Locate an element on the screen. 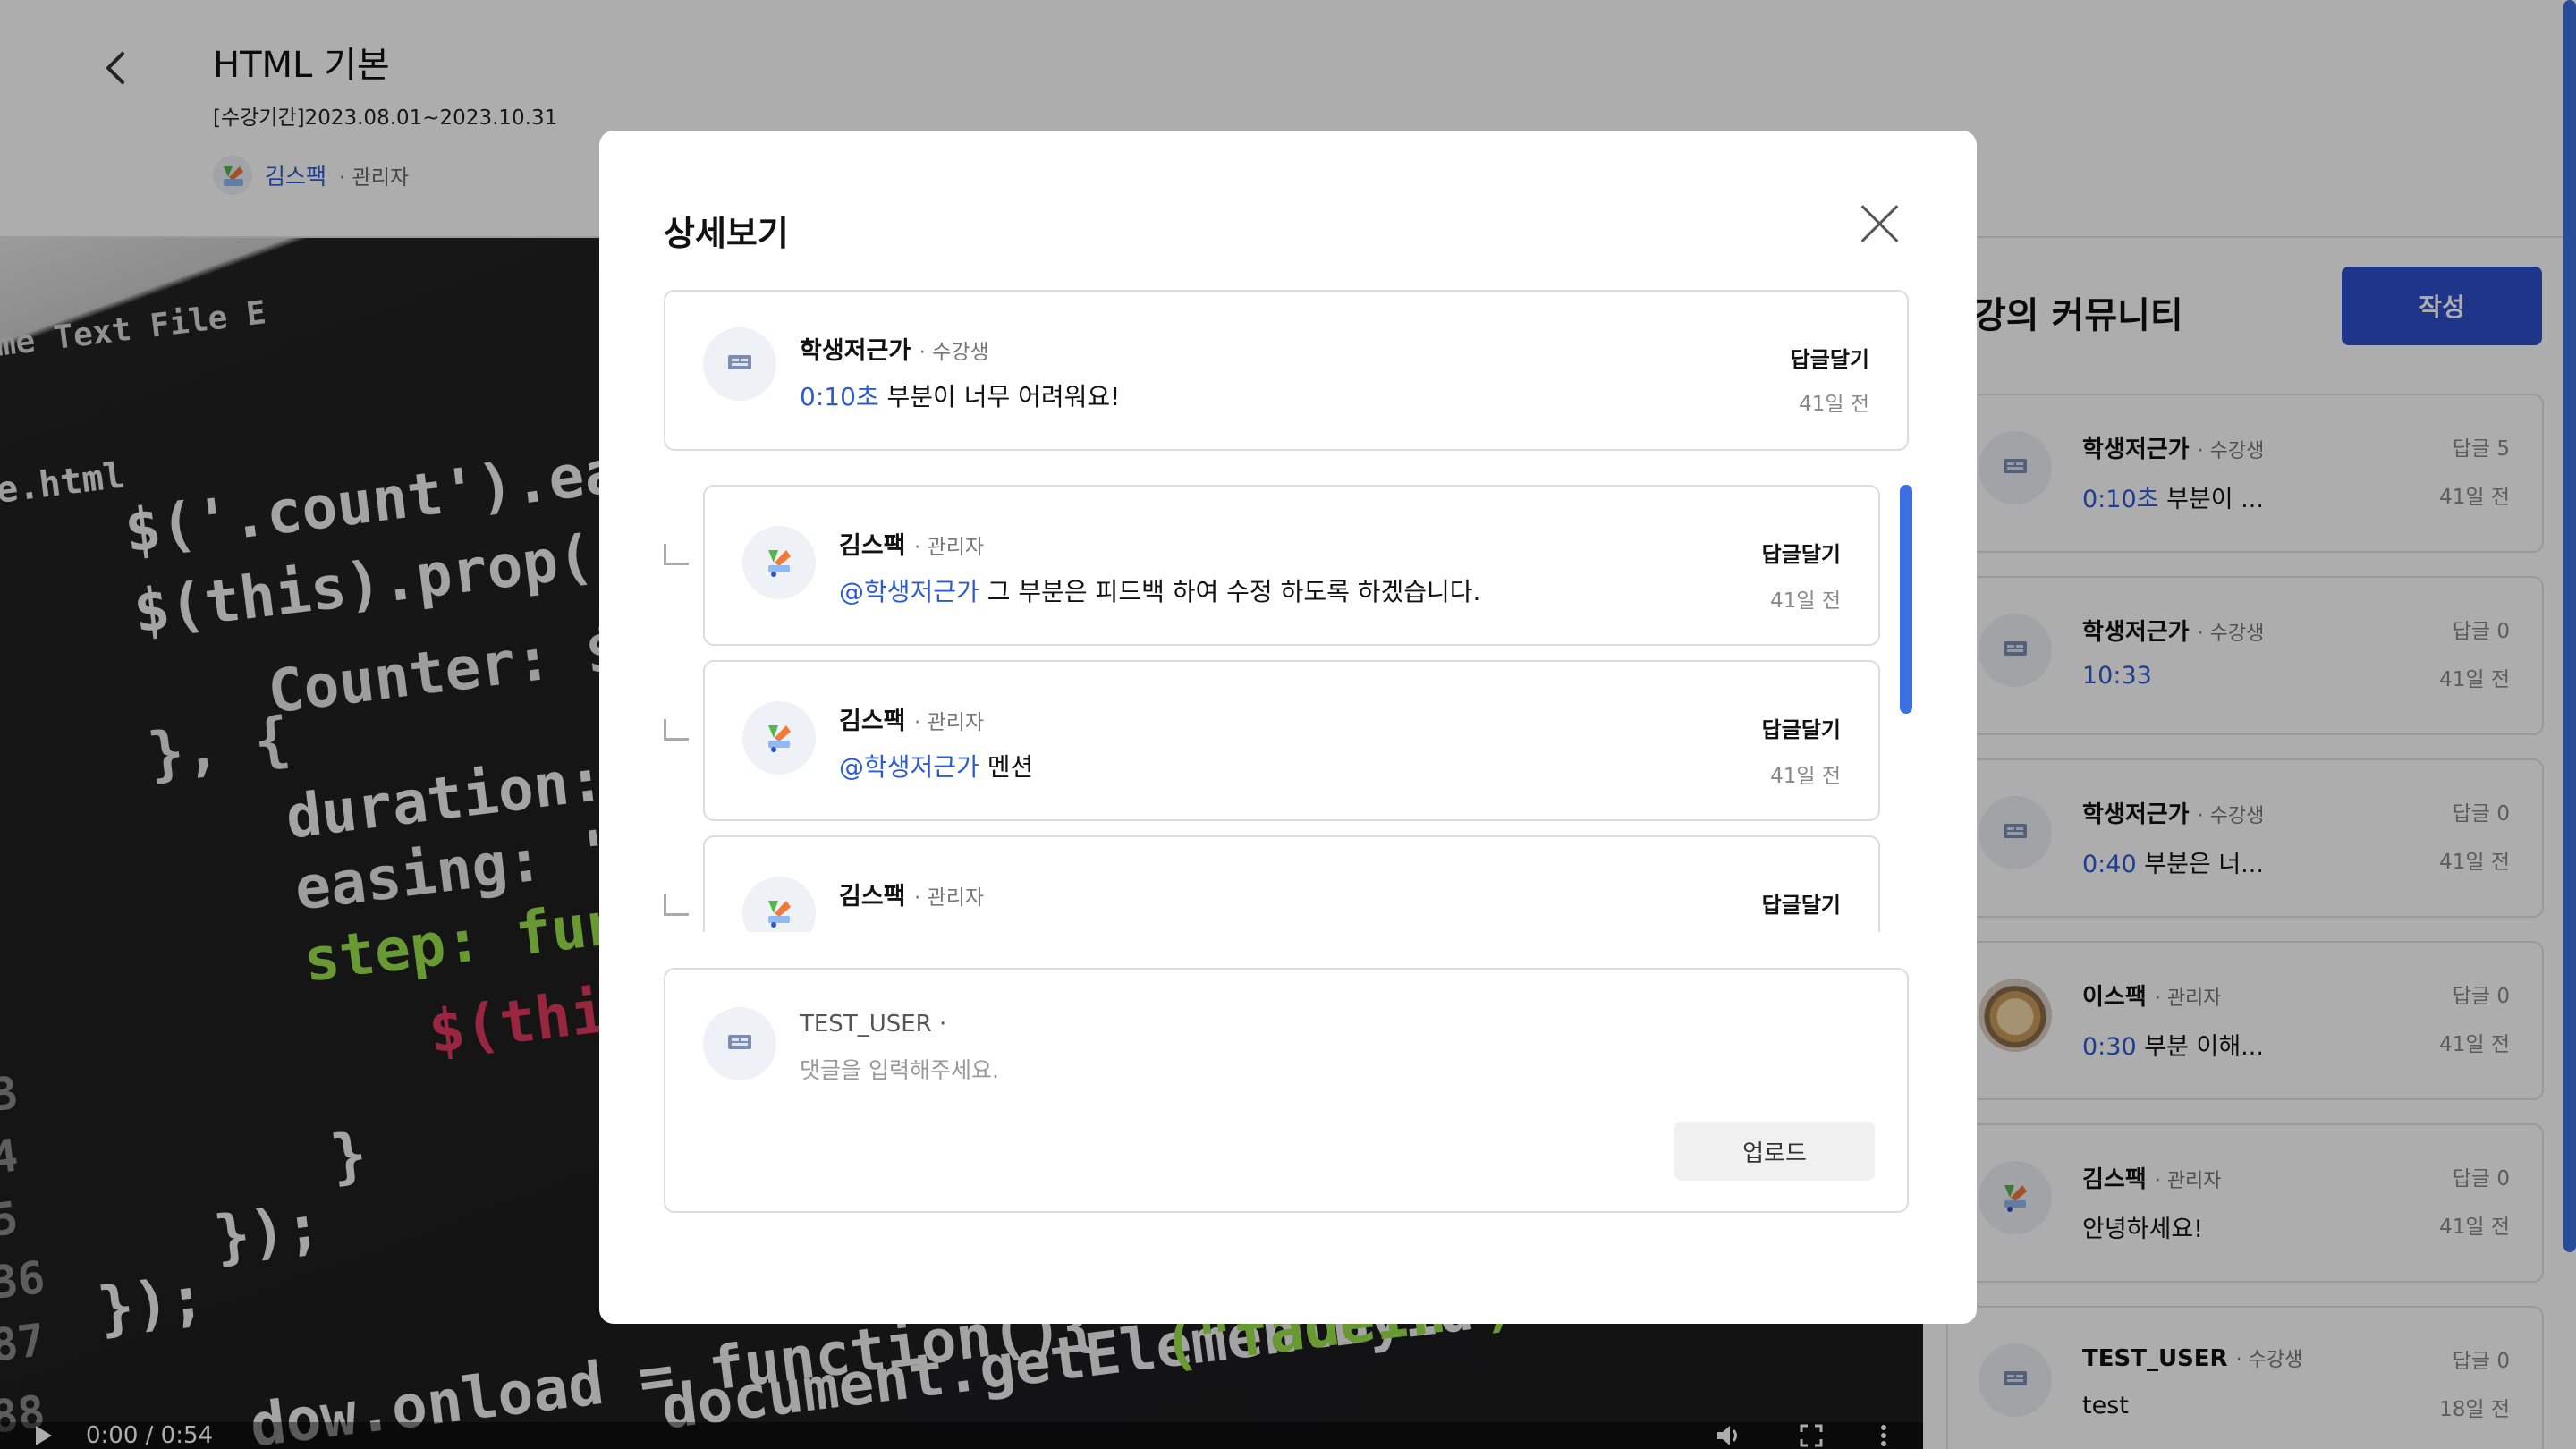 The width and height of the screenshot is (2576, 1449). reply-text: 그 부분은 피드백 하여 수정 하도록 하겠습니다. is located at coordinates (1230, 591).